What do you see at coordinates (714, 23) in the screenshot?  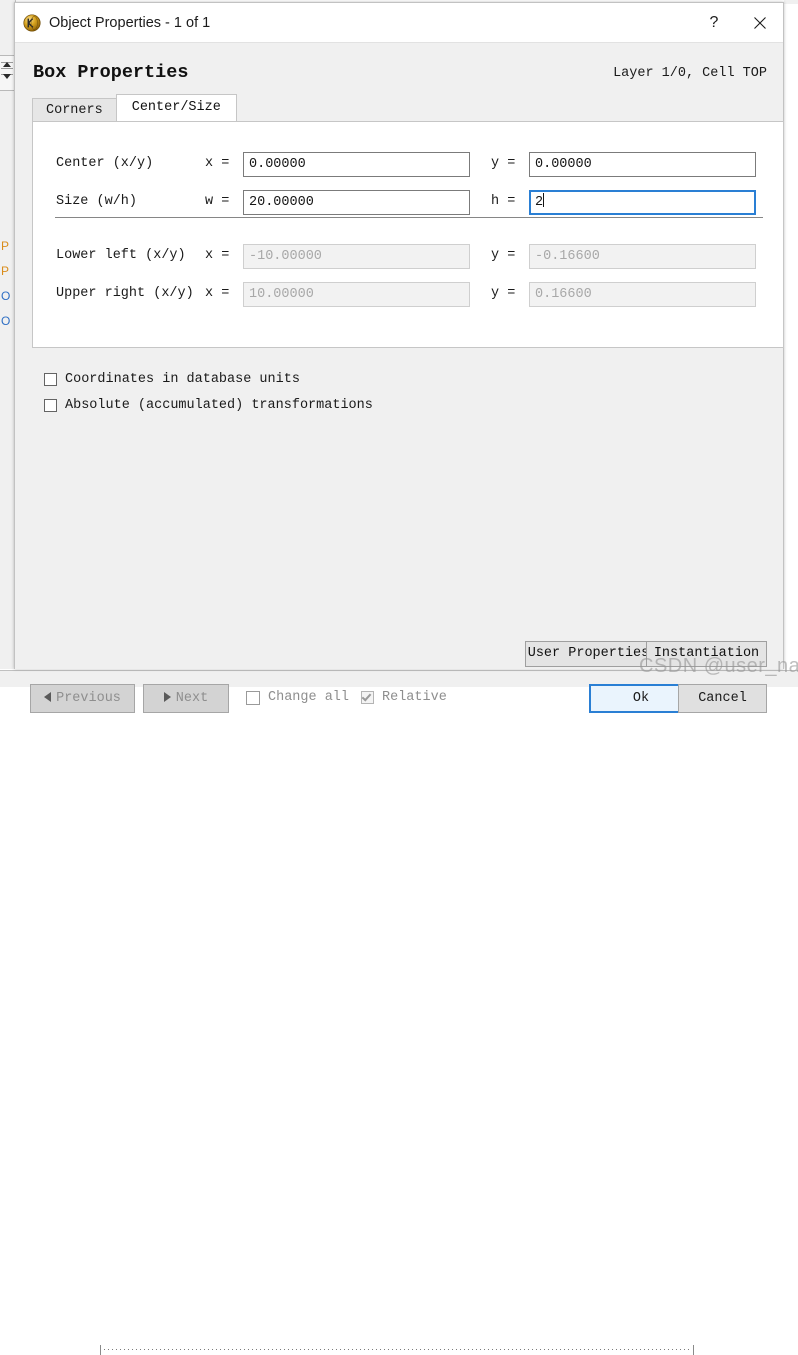 I see `help-icon: ?` at bounding box center [714, 23].